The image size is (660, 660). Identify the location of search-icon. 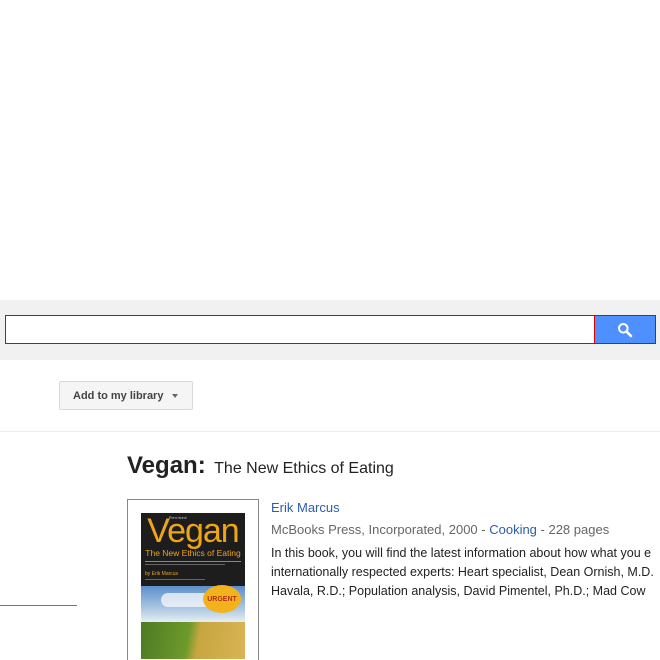
(625, 329).